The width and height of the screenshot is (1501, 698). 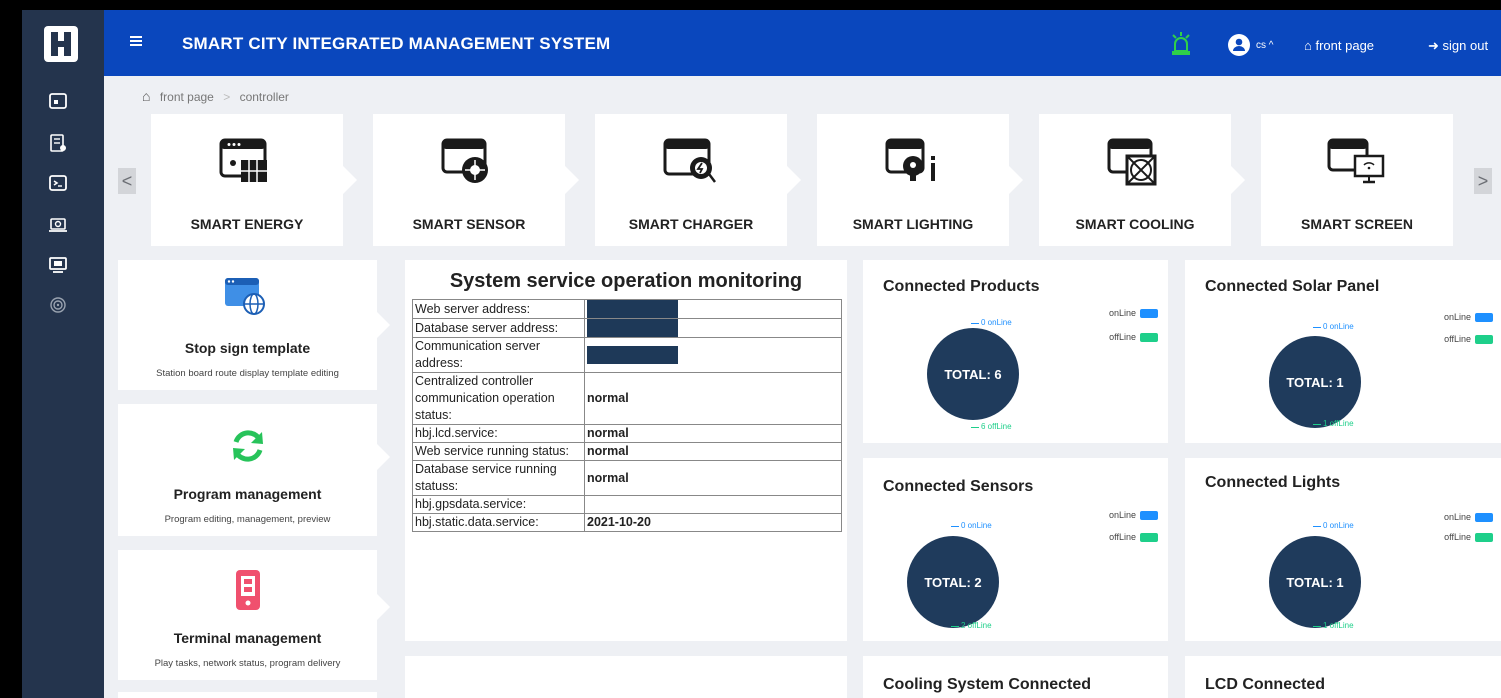 I want to click on module-label: SMART COOLING, so click(x=1135, y=224).